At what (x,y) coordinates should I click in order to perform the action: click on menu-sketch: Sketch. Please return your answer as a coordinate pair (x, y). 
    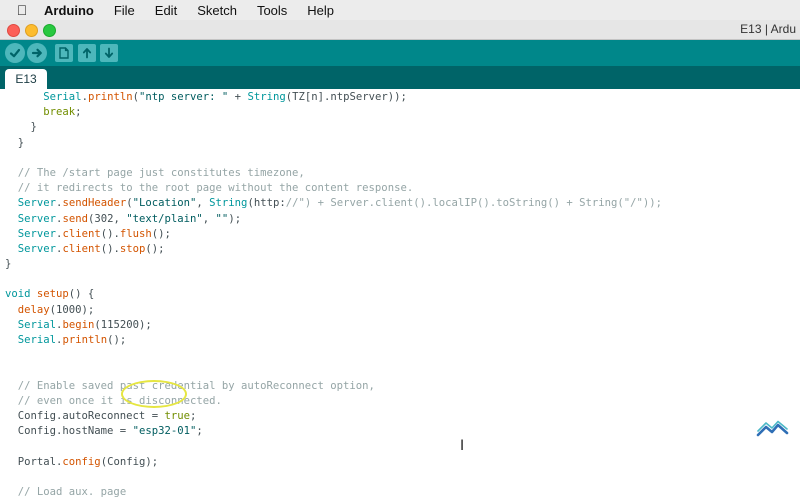
    Looking at the image, I should click on (217, 10).